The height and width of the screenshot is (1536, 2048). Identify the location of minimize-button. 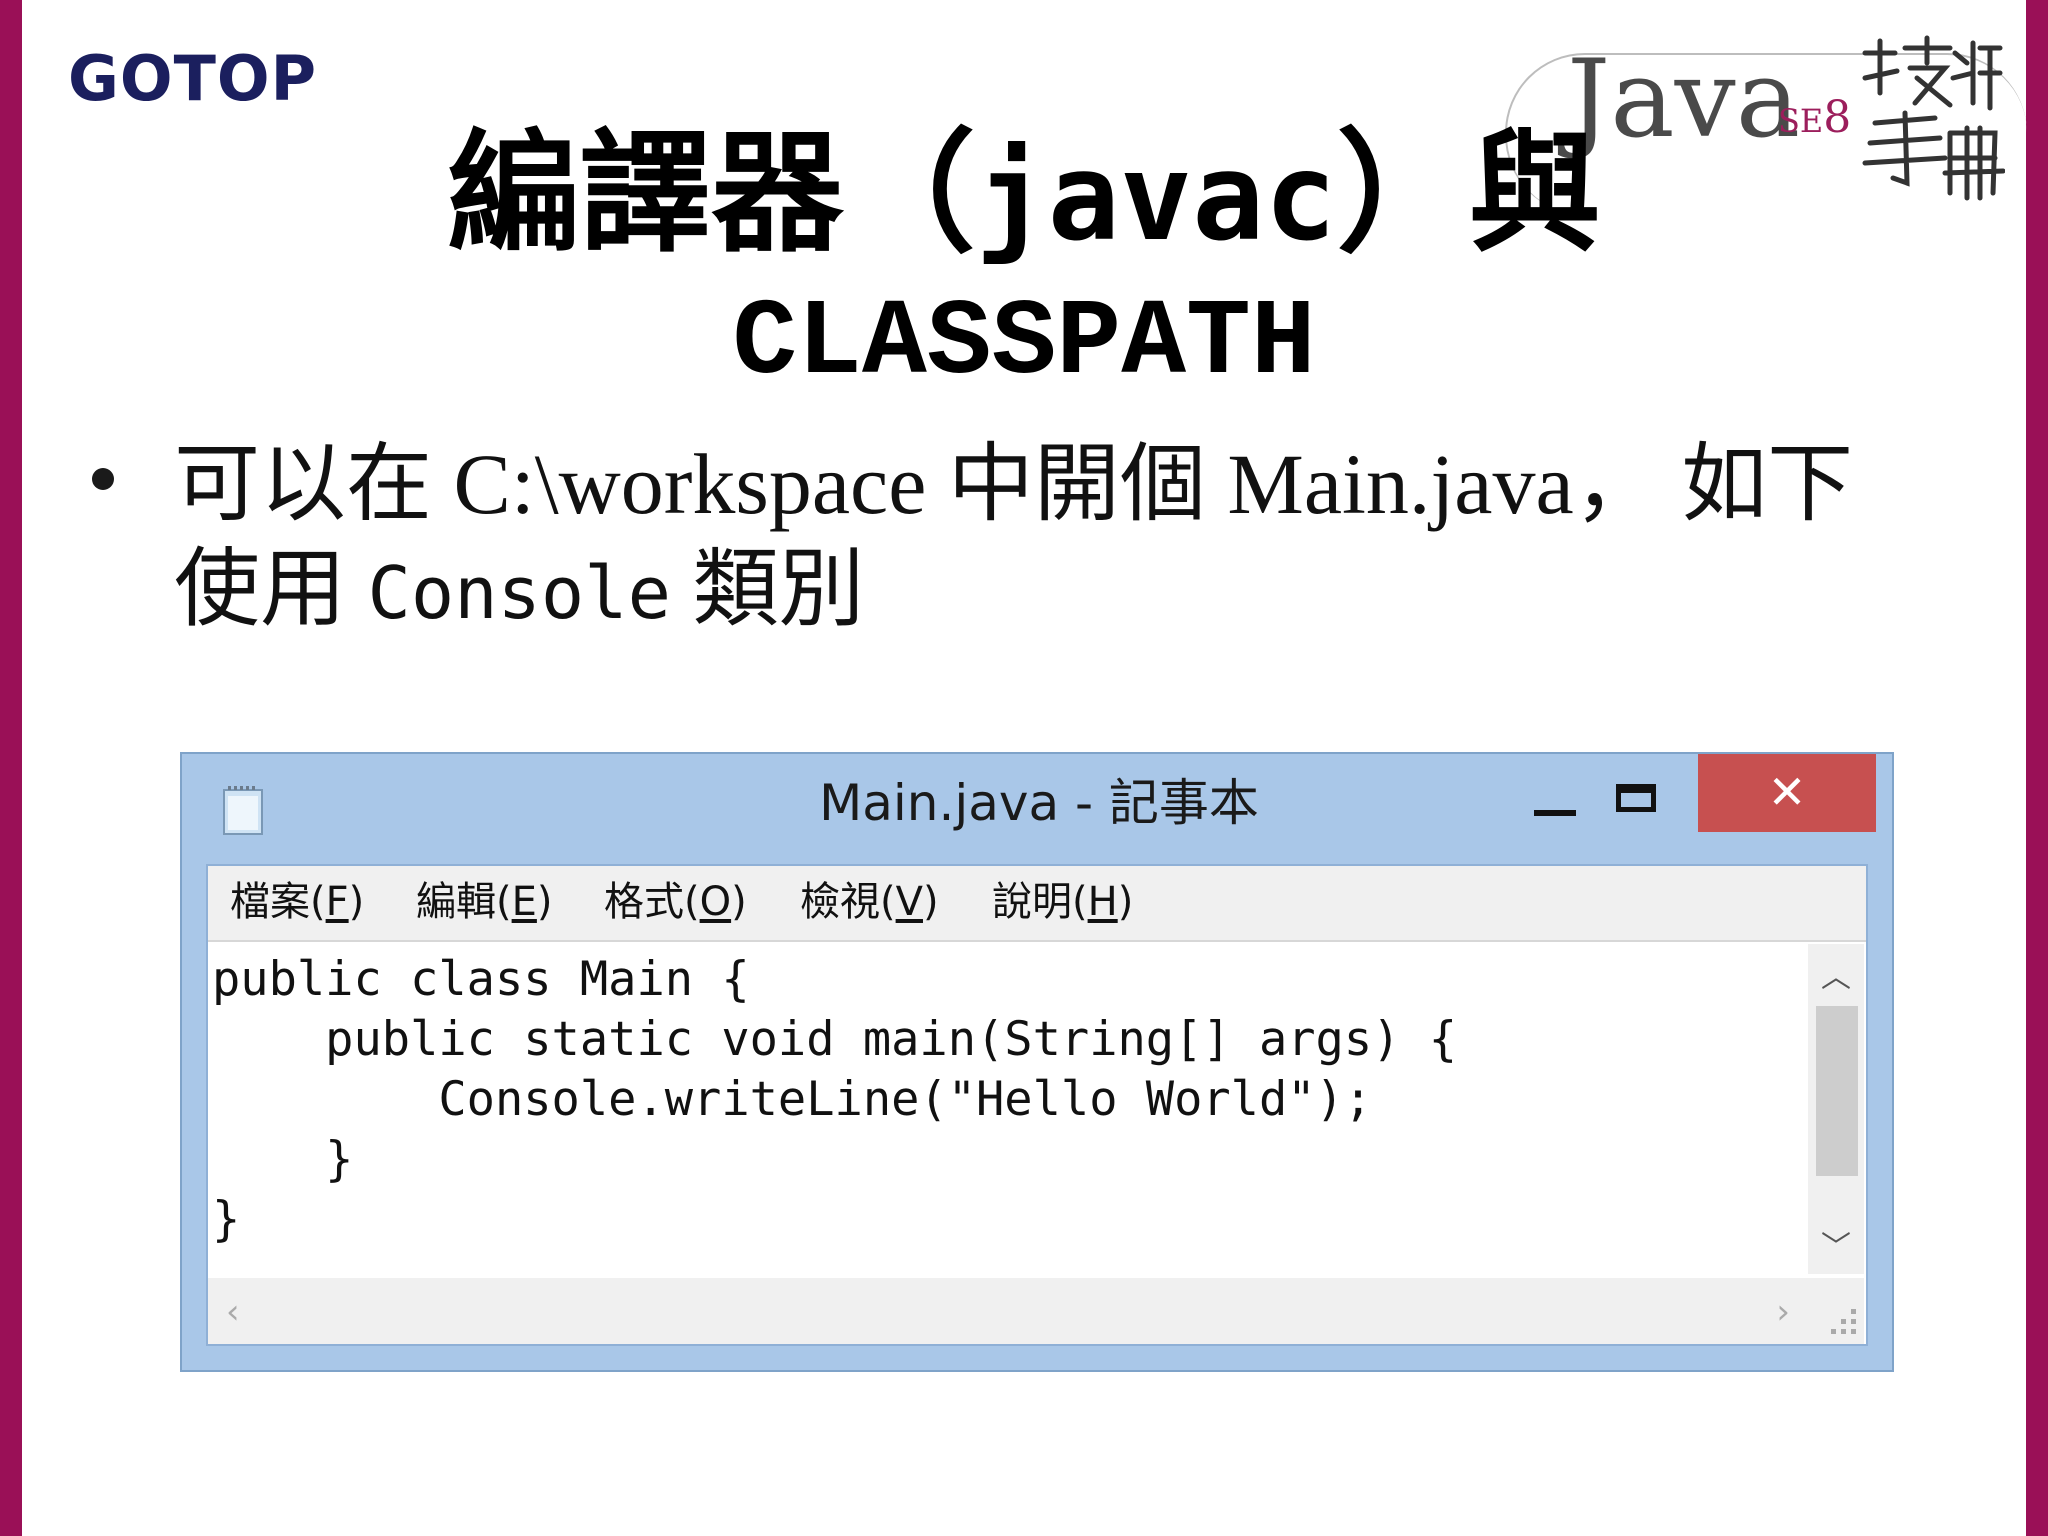
(1554, 803).